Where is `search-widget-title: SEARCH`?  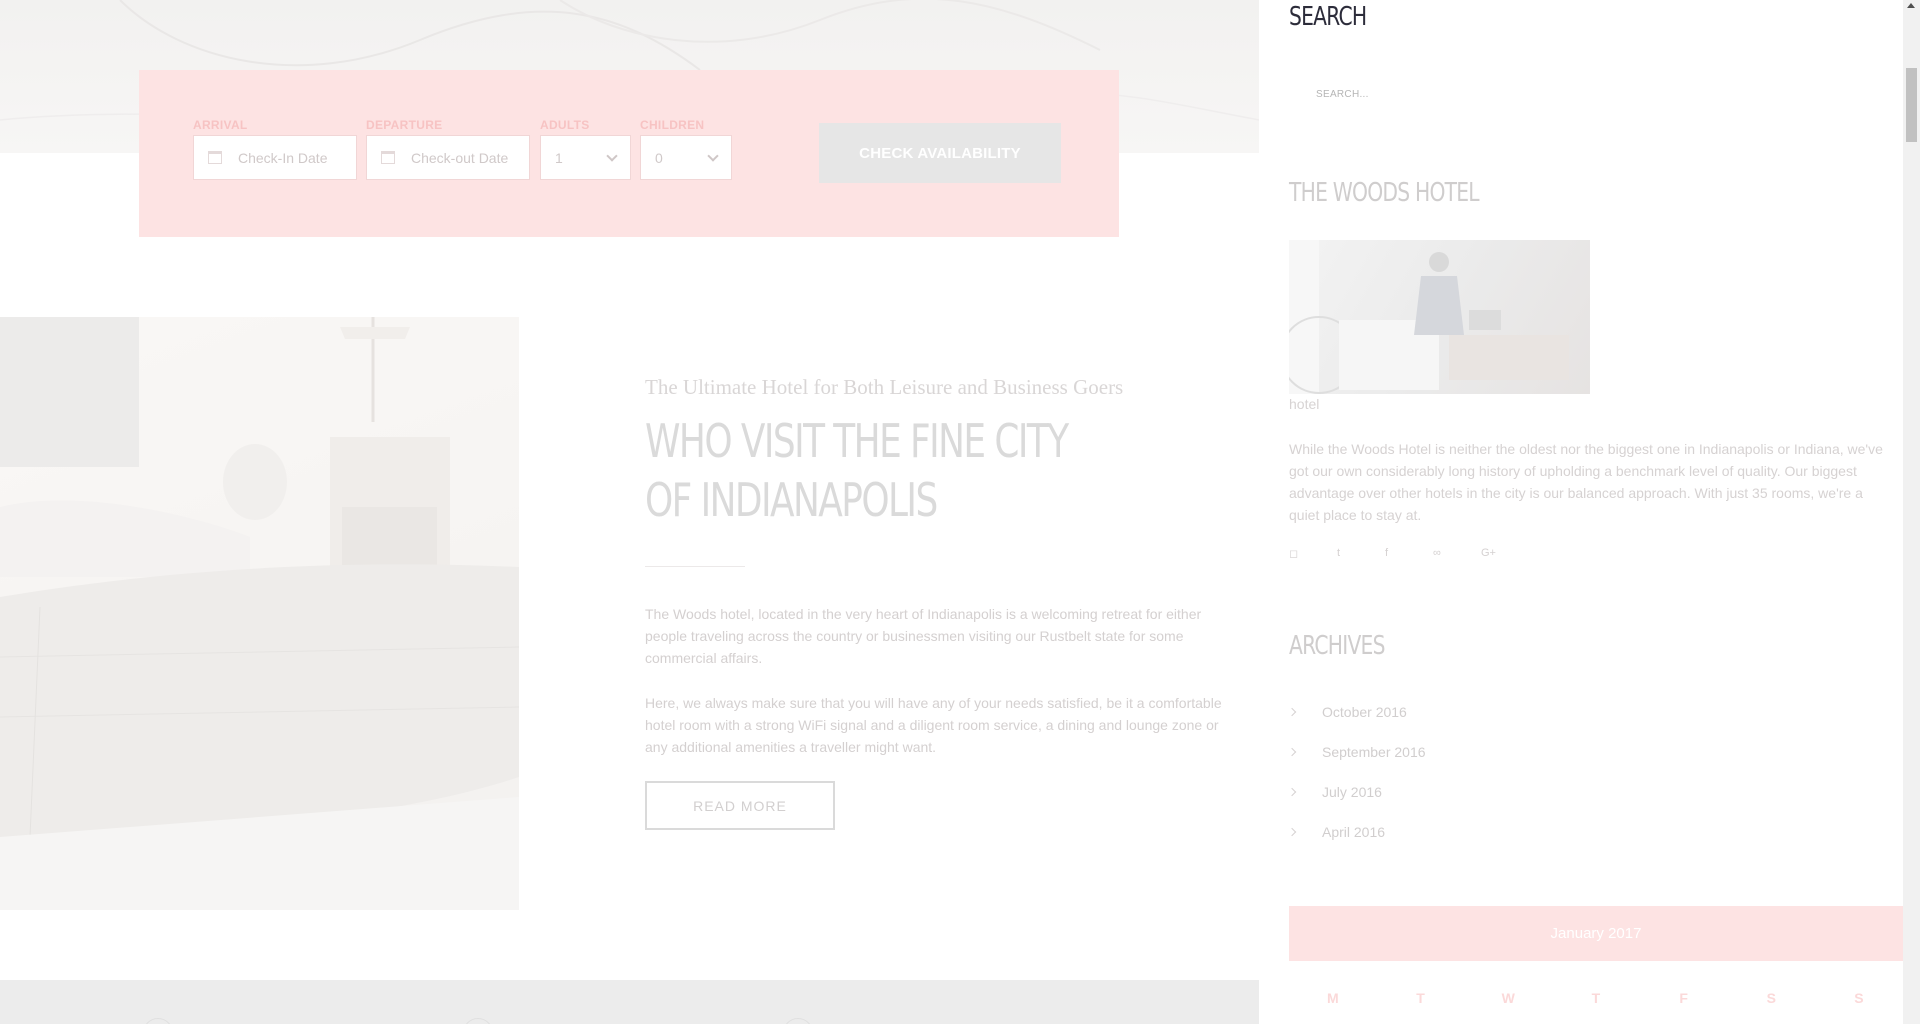
search-widget-title: SEARCH is located at coordinates (1328, 17).